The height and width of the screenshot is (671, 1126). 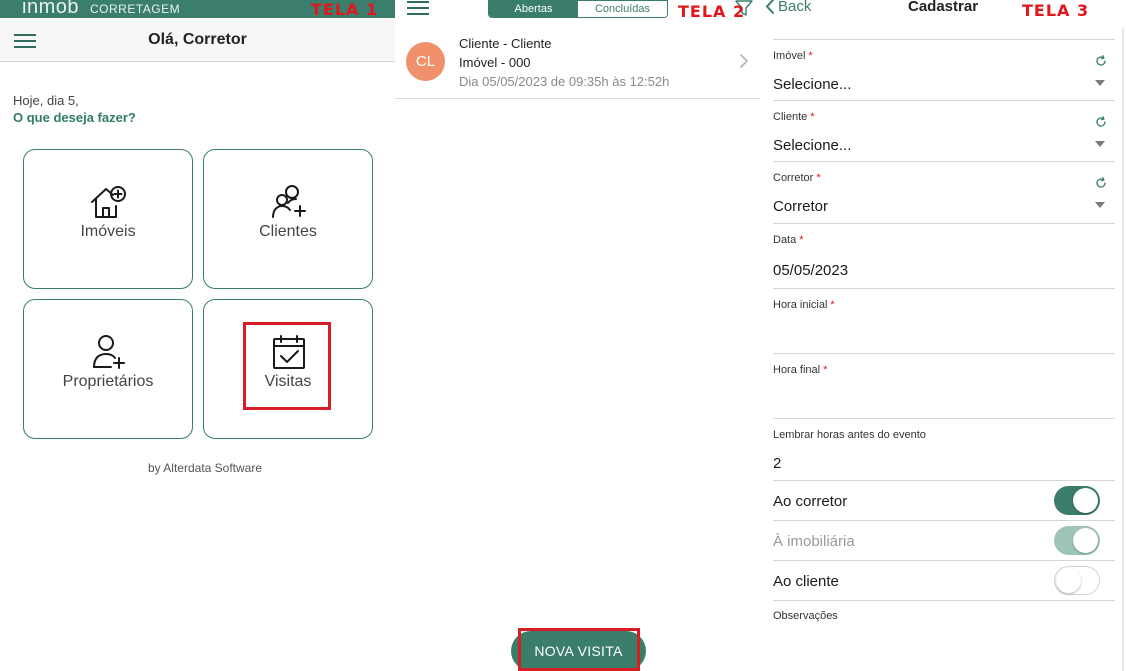 I want to click on notify-client-switch, so click(x=1077, y=580).